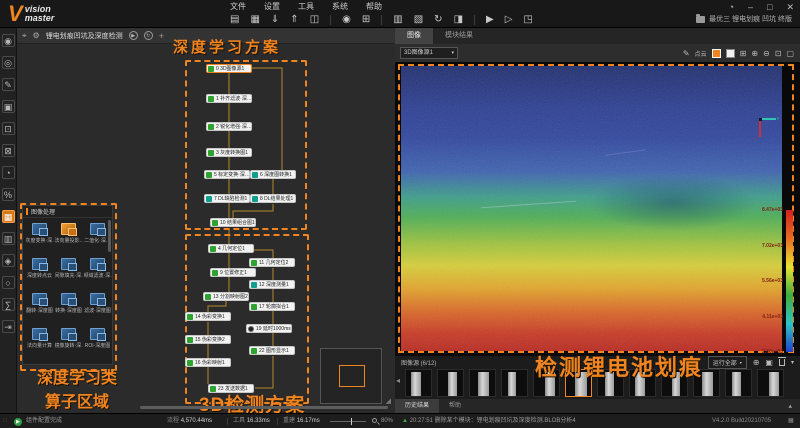 This screenshot has height=428, width=800. Describe the element at coordinates (97, 342) in the screenshot. I see `palette-operator: ROI·深度图` at that location.